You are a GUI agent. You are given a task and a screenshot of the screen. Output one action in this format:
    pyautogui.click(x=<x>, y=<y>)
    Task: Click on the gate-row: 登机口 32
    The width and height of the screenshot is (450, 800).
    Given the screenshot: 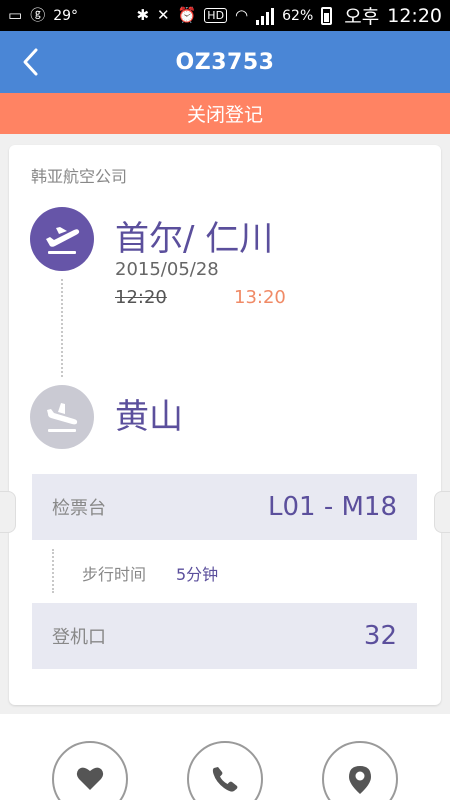 What is the action you would take?
    pyautogui.click(x=224, y=636)
    